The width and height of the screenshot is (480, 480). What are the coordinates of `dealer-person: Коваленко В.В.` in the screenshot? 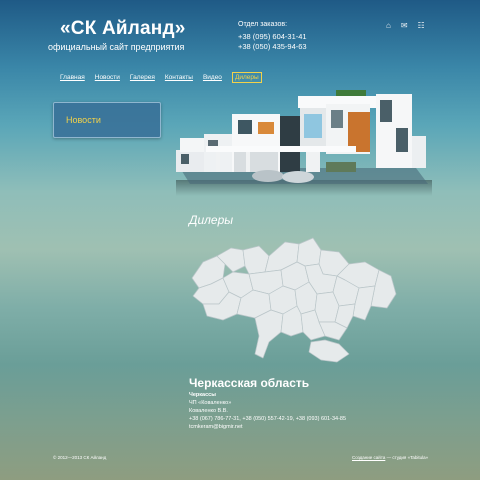 It's located at (208, 411).